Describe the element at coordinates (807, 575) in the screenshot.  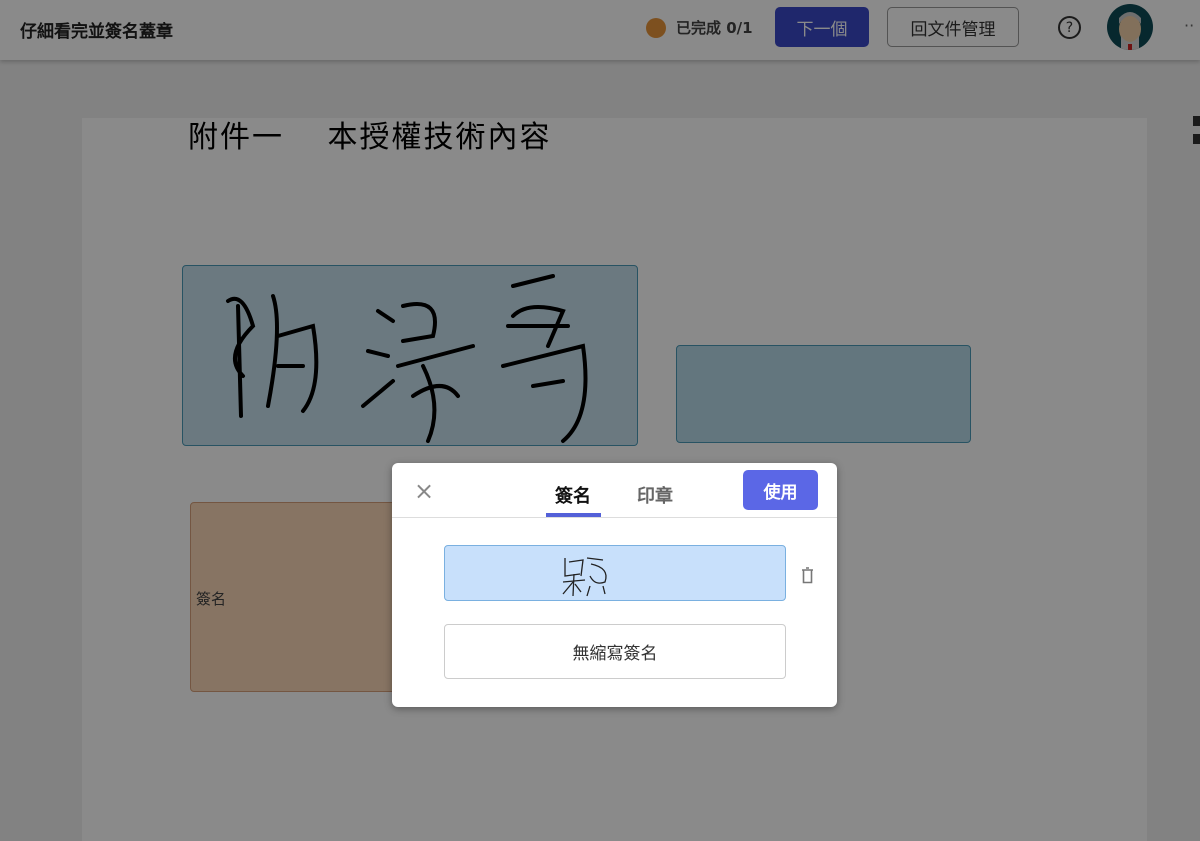
I see `delete-icon` at that location.